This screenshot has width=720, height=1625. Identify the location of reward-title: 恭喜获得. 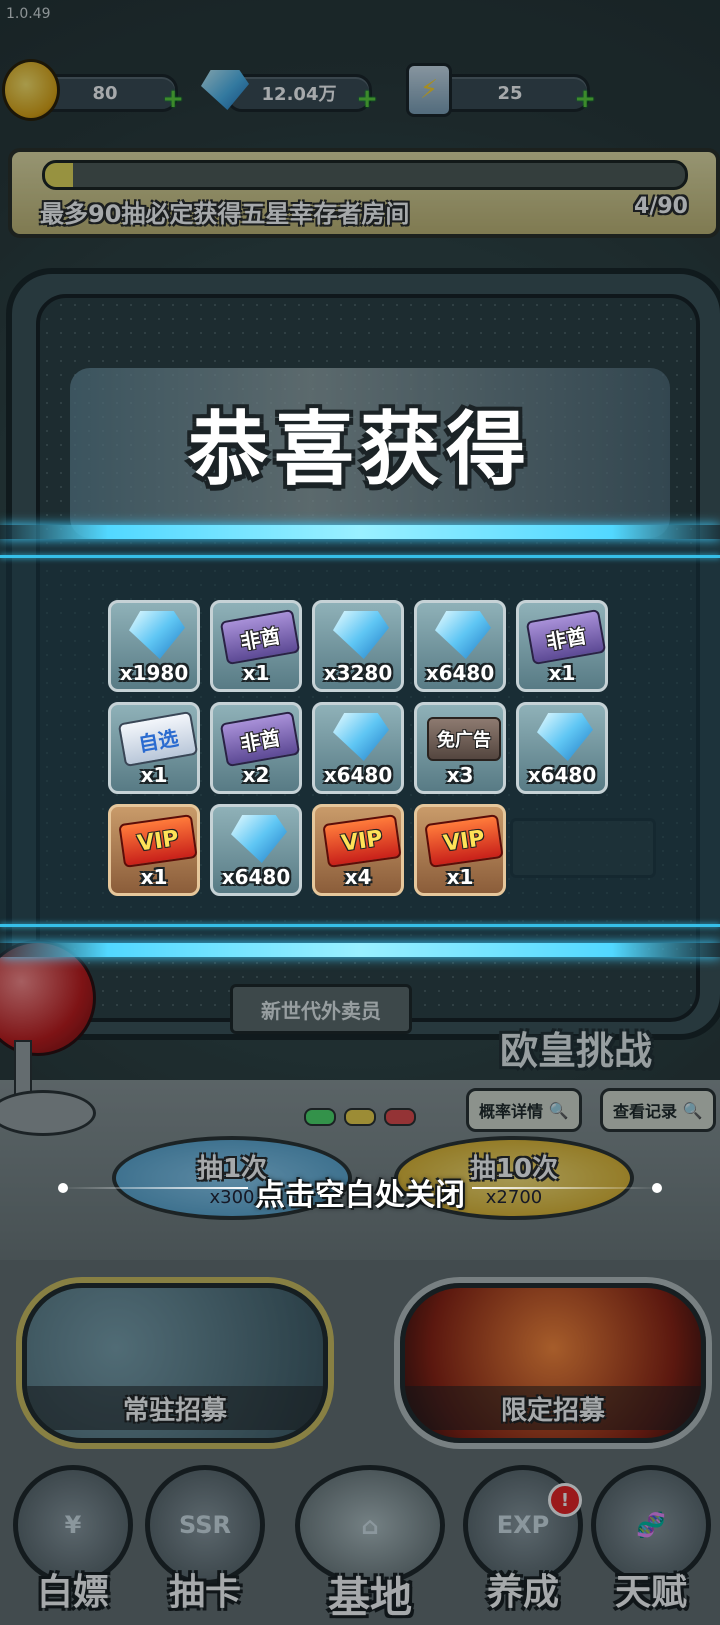
(360, 449).